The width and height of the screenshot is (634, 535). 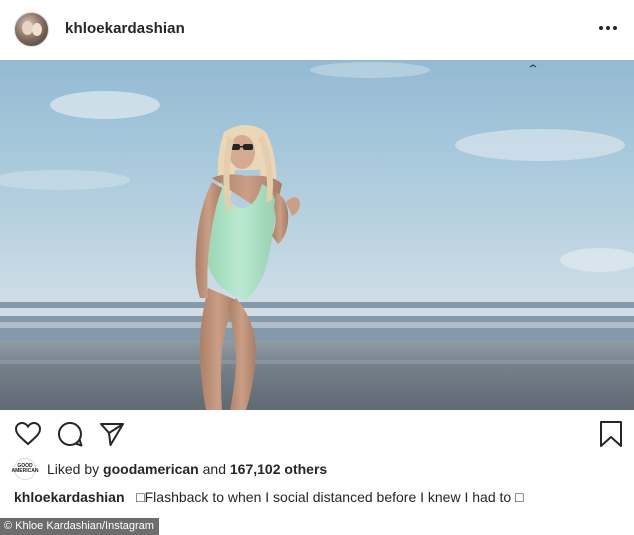 What do you see at coordinates (79, 526) in the screenshot?
I see `photo-credit: © Khloe Kardashian/Instagram` at bounding box center [79, 526].